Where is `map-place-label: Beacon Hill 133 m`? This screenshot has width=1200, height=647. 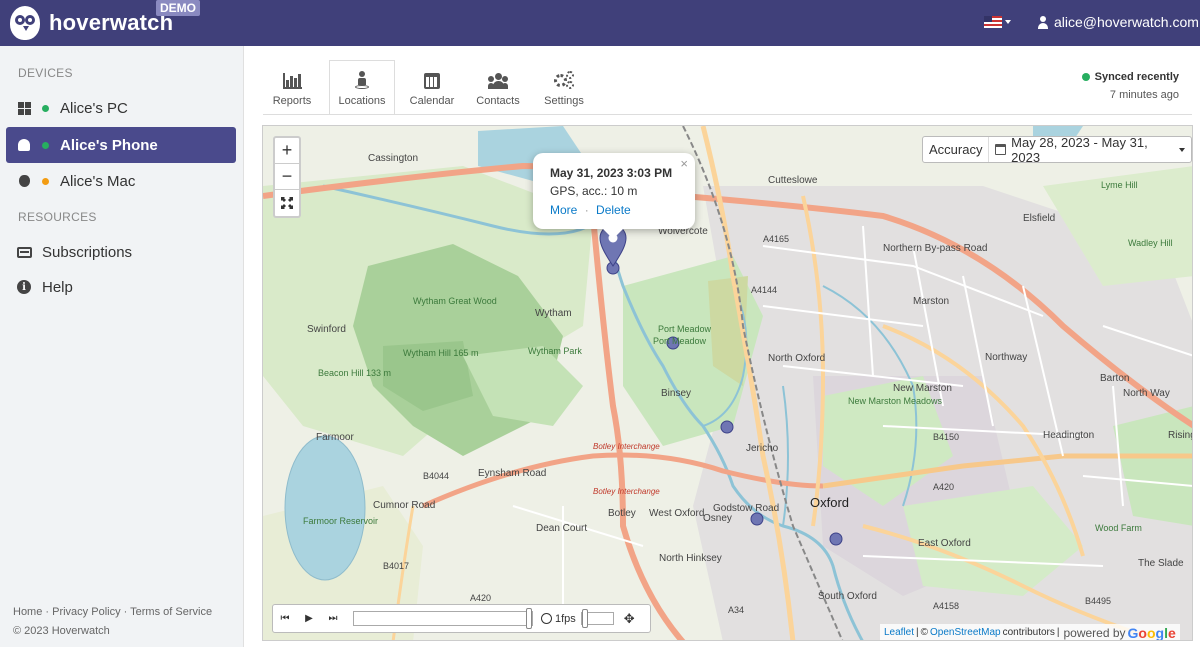
map-place-label: Beacon Hill 133 m is located at coordinates (354, 373).